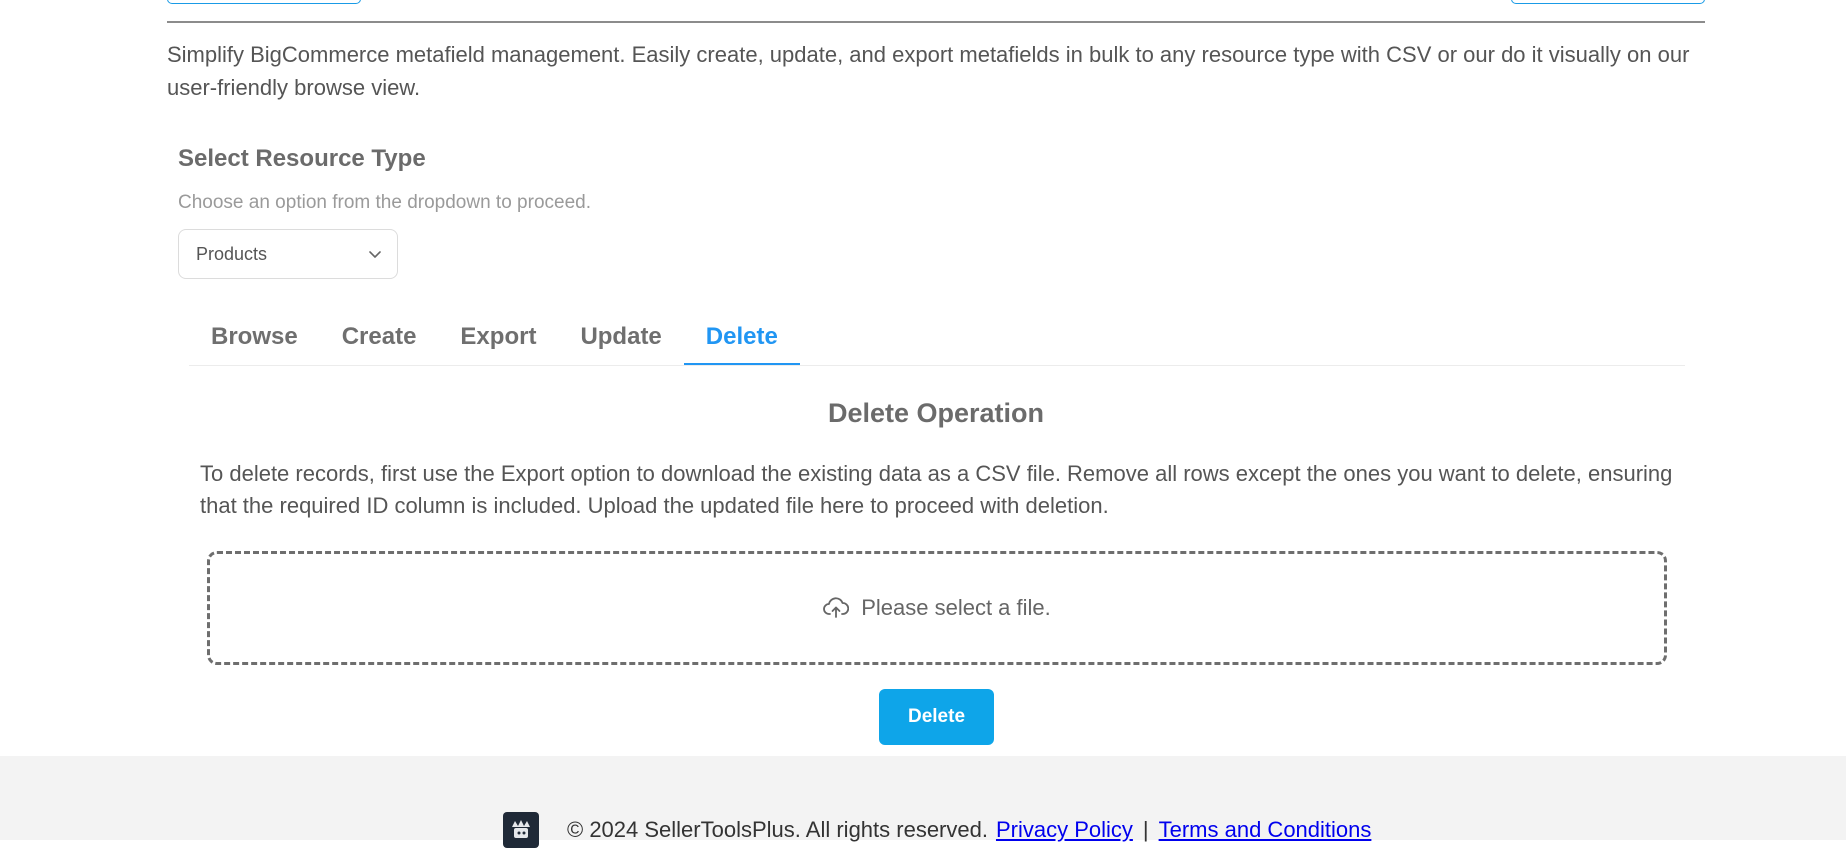  What do you see at coordinates (375, 254) in the screenshot?
I see `chevron-down-icon` at bounding box center [375, 254].